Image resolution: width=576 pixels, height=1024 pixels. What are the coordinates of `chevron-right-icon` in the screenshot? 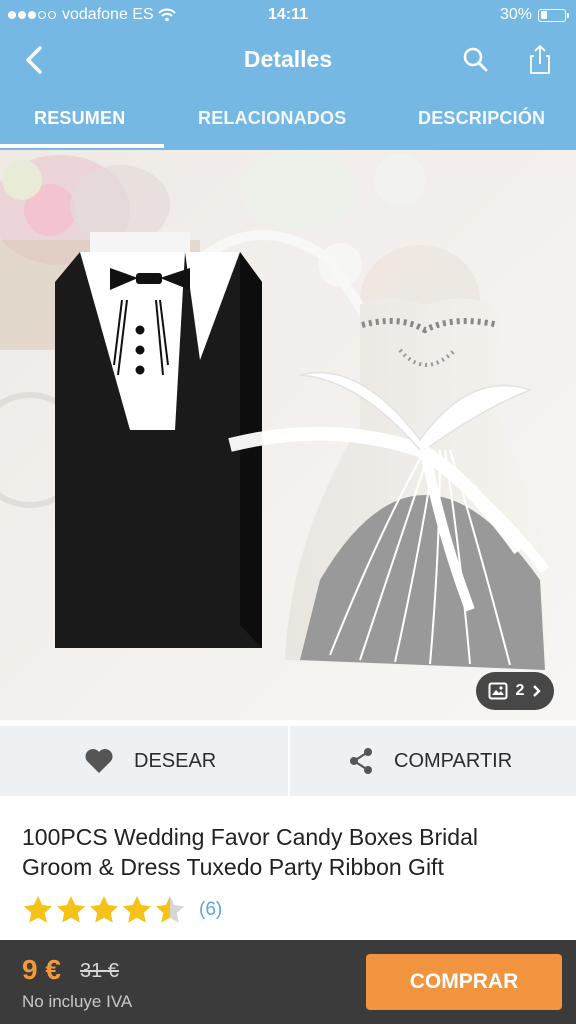 It's located at (537, 691).